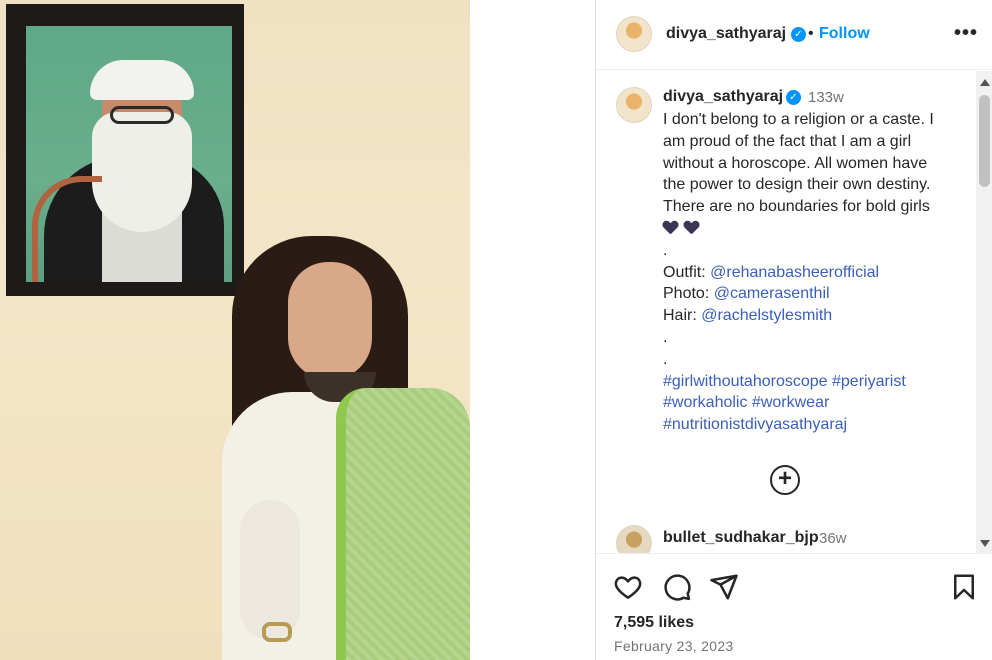  What do you see at coordinates (785, 480) in the screenshot?
I see `plus-circle-icon: +` at bounding box center [785, 480].